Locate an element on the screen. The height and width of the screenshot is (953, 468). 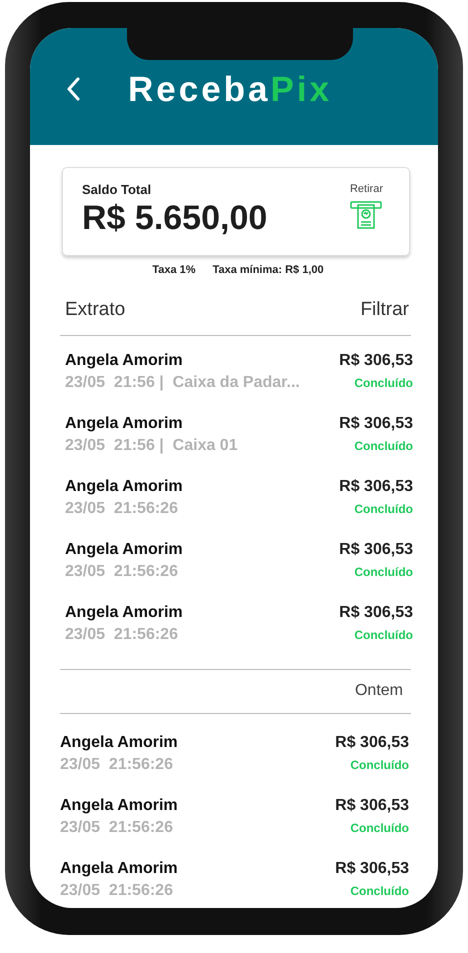
balance-amount: R$ 5.650,00 is located at coordinates (175, 218).